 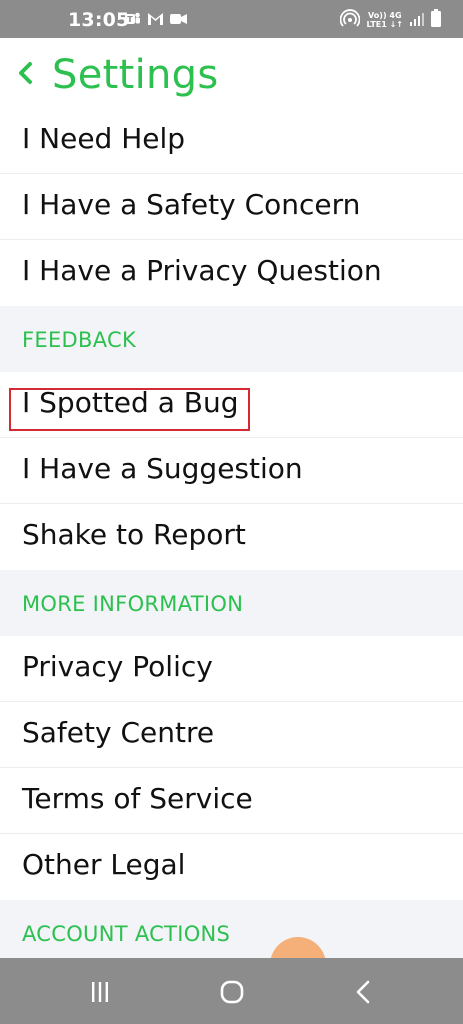 What do you see at coordinates (117, 666) in the screenshot?
I see `list-item-label: Privacy Policy` at bounding box center [117, 666].